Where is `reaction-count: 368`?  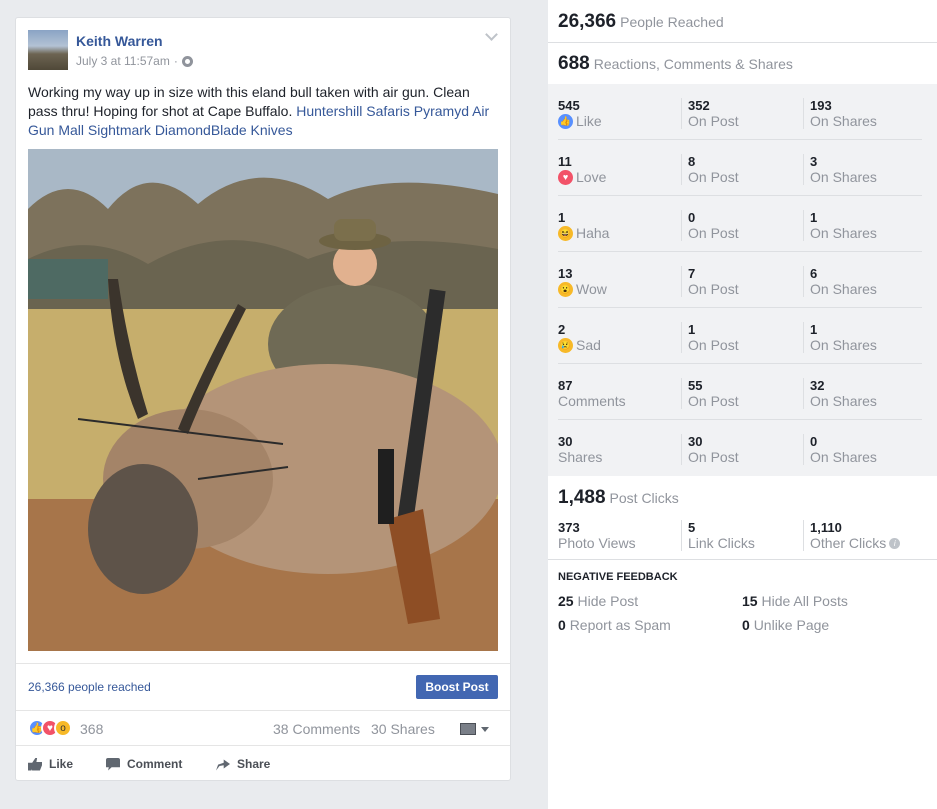
reaction-count: 368 is located at coordinates (91, 729).